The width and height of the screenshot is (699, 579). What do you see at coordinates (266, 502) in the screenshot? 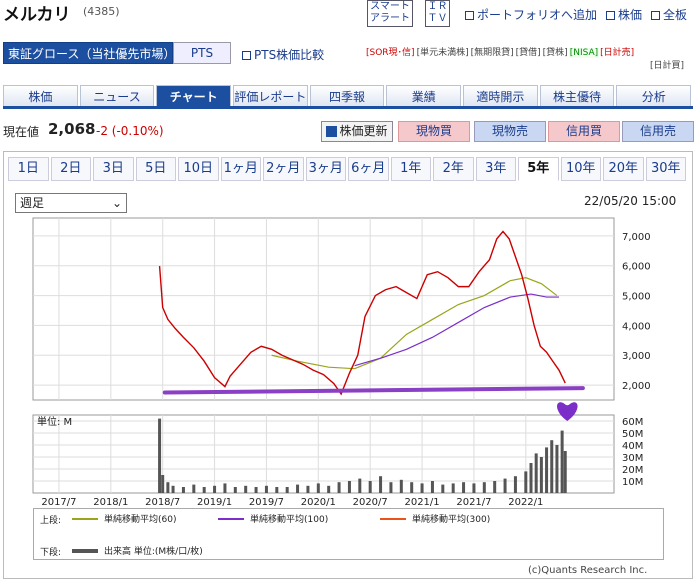
I see `x-tick-label: 2019/7` at bounding box center [266, 502].